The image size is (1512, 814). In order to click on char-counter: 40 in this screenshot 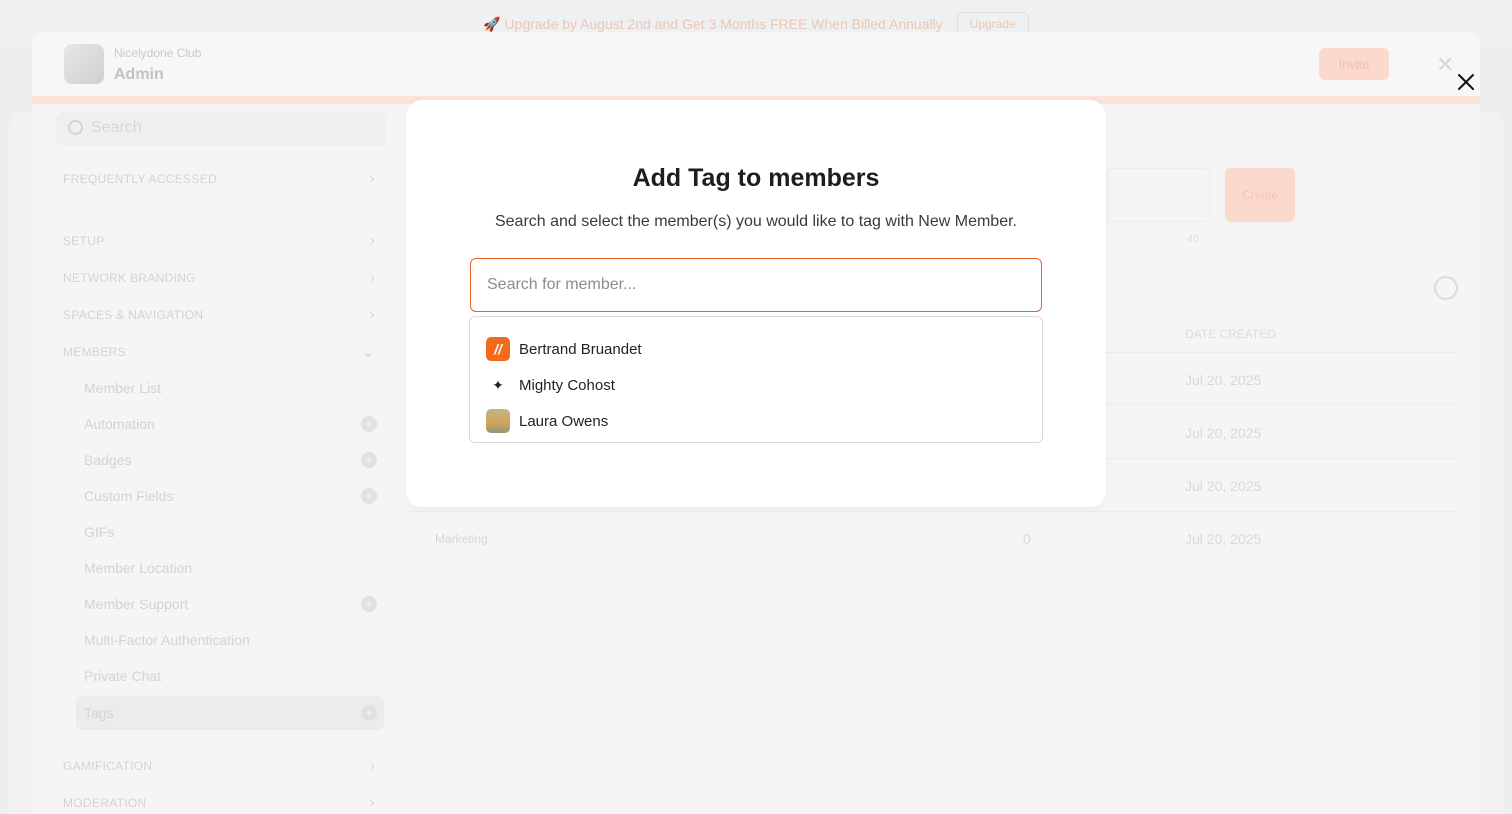, I will do `click(1193, 239)`.